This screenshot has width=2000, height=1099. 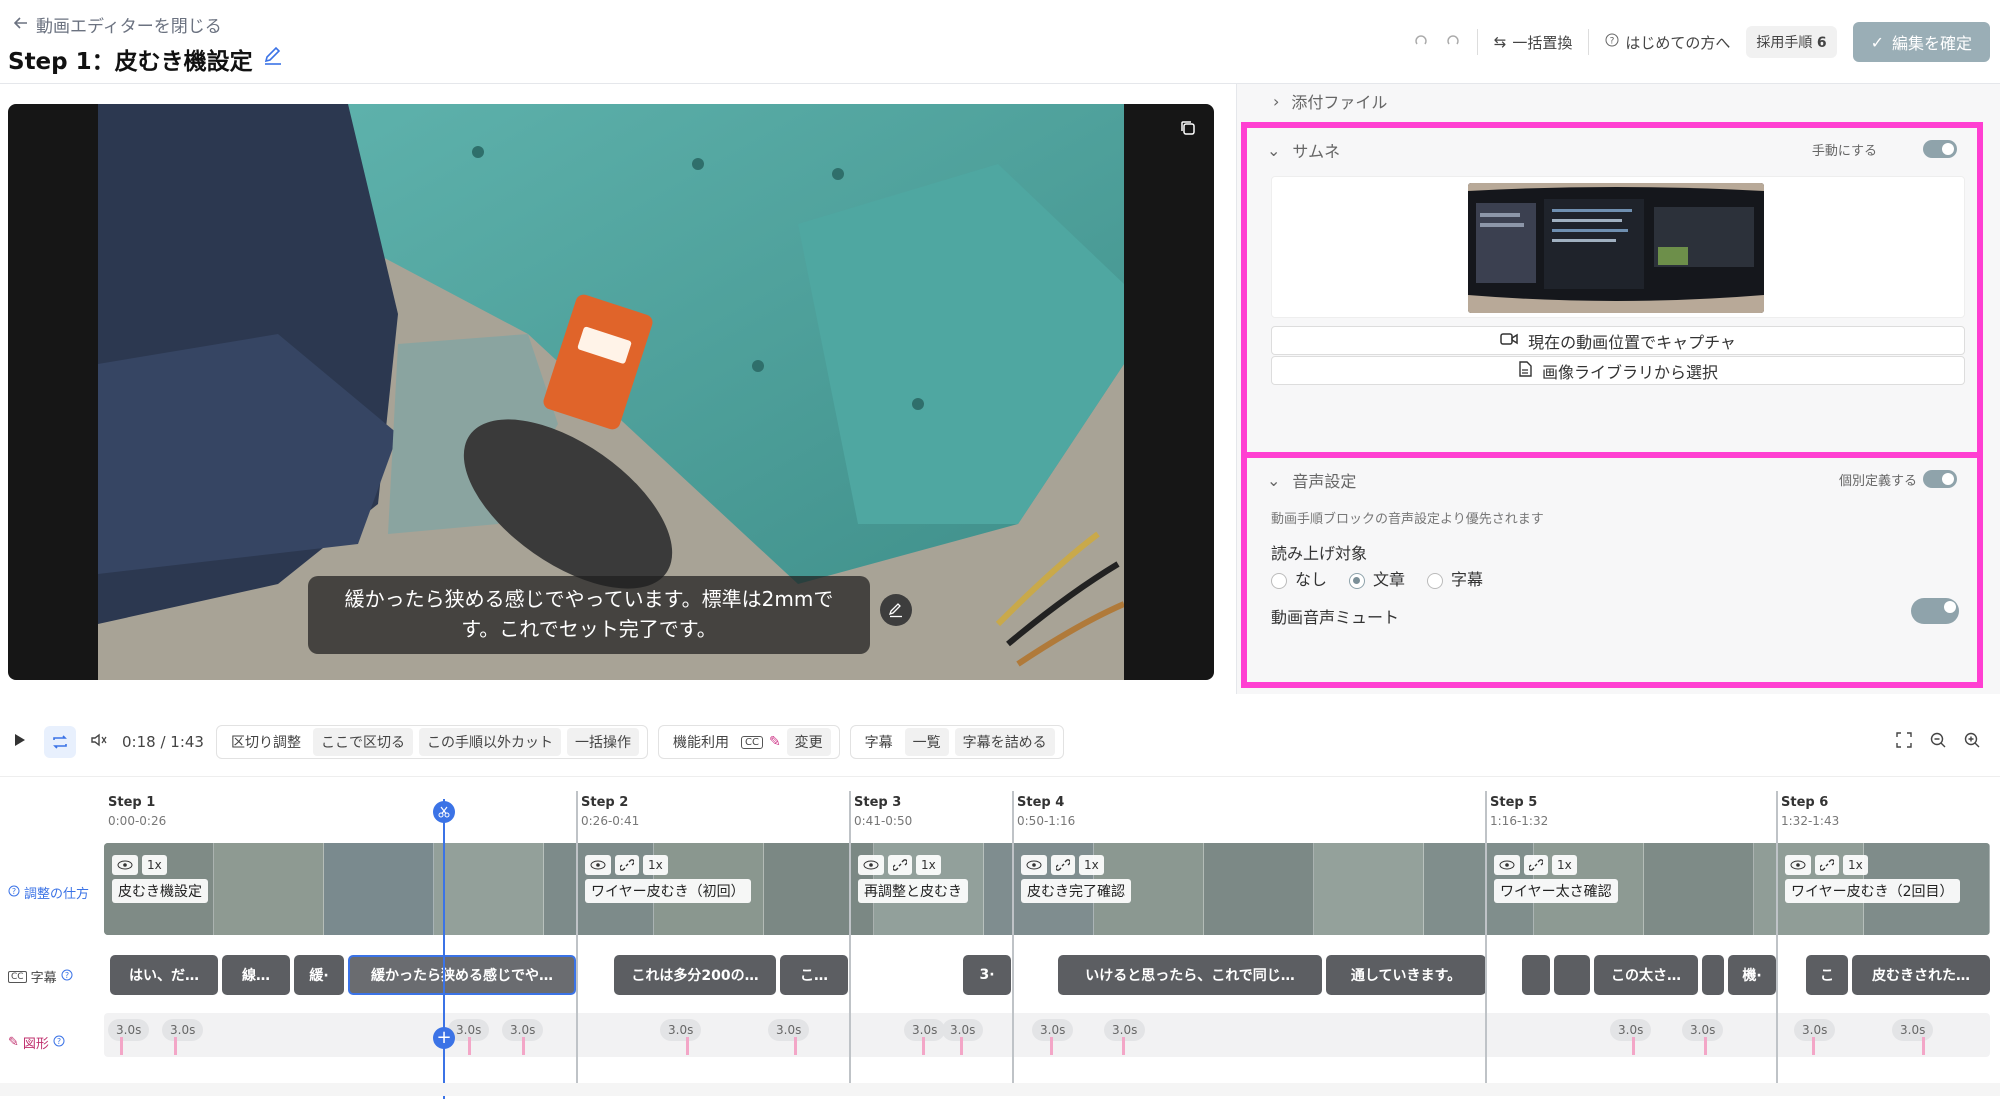 What do you see at coordinates (1618, 370) in the screenshot?
I see `select-from-library-button: 画像ライブラリから選択` at bounding box center [1618, 370].